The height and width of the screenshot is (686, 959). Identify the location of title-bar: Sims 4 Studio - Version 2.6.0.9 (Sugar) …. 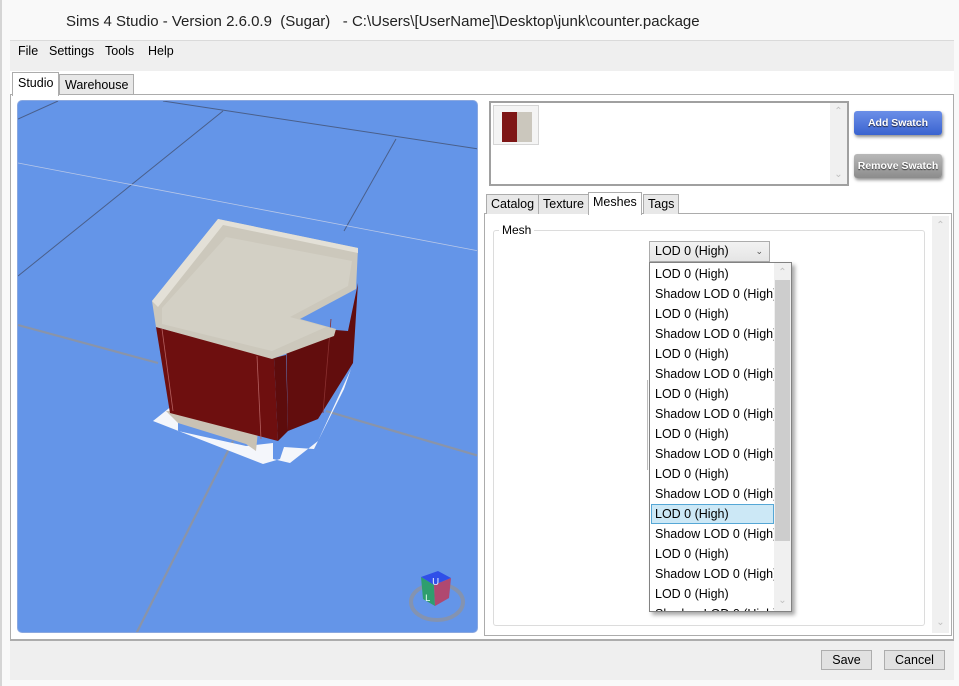
(480, 20).